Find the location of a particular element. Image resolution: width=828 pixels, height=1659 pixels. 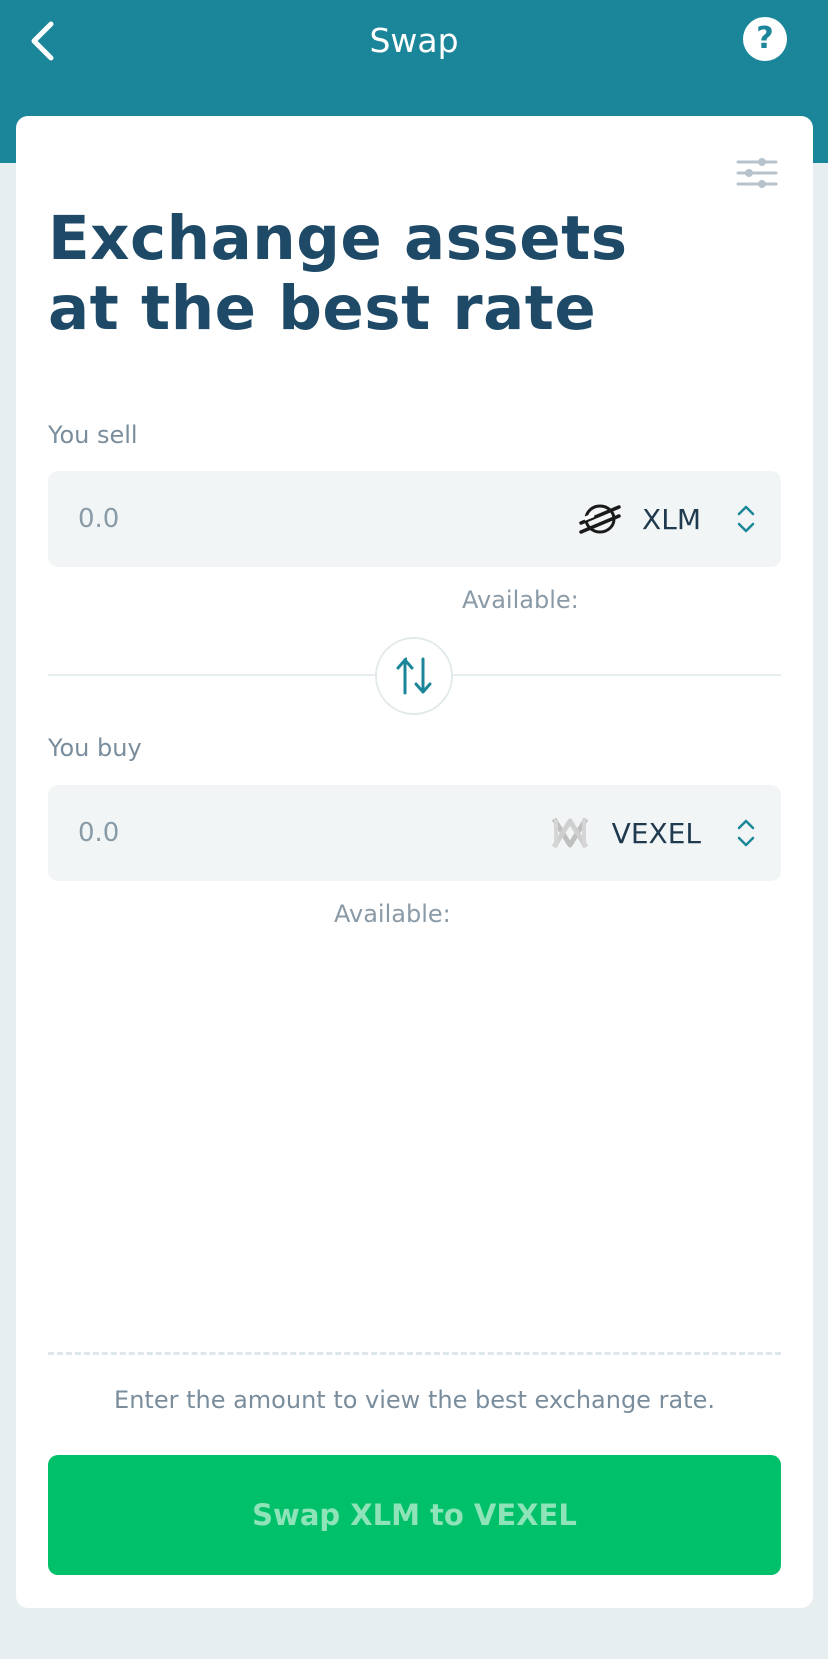

settings-button is located at coordinates (757, 173).